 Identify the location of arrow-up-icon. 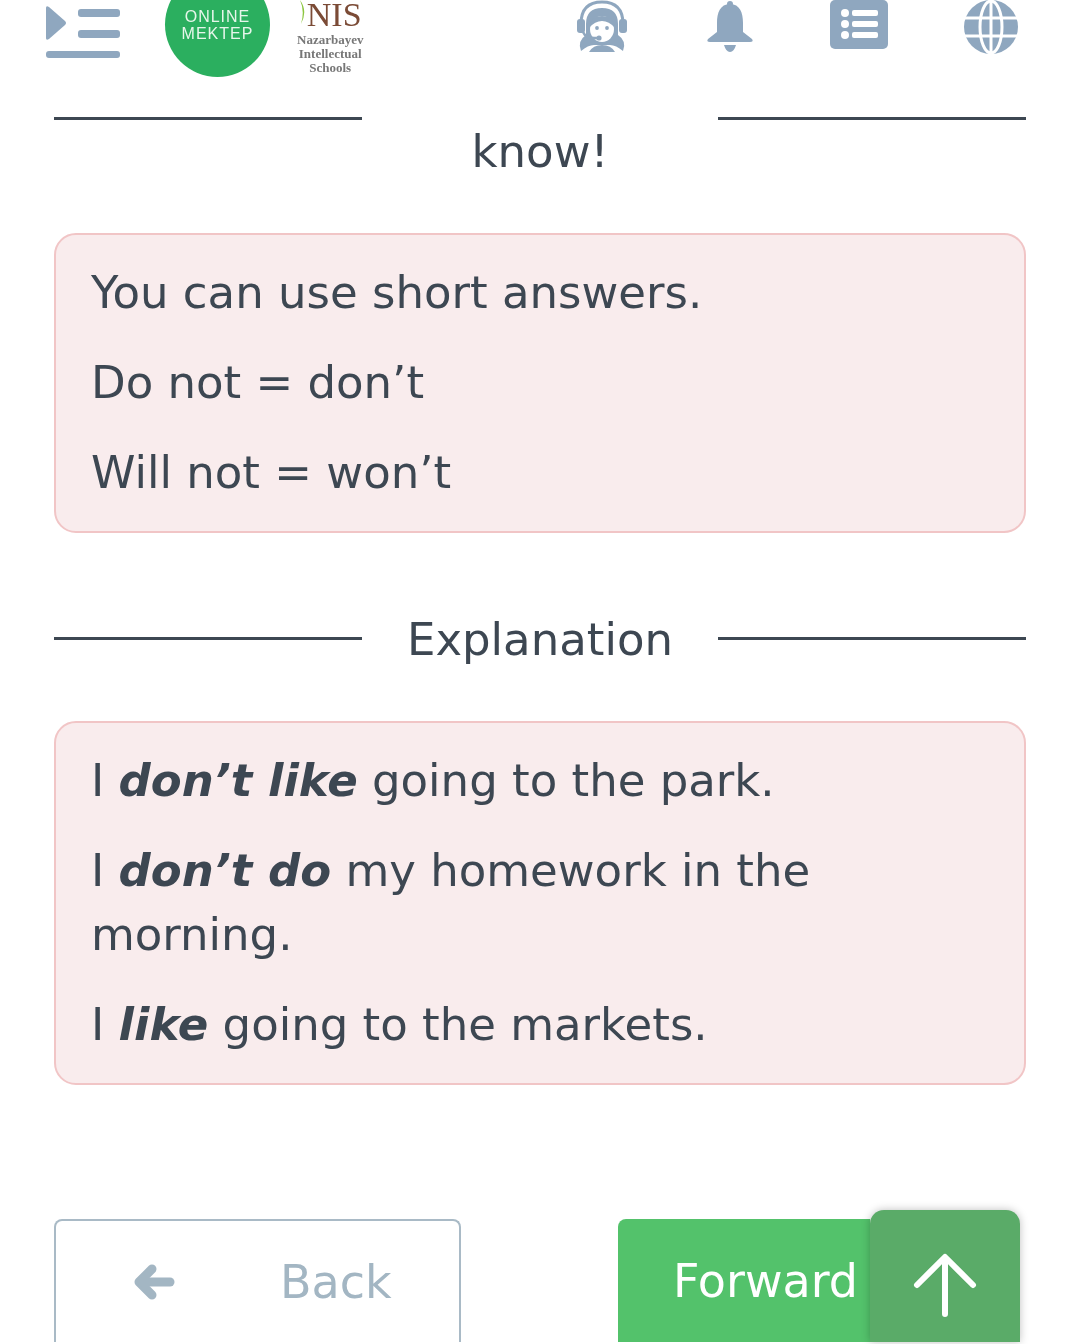
(945, 1285).